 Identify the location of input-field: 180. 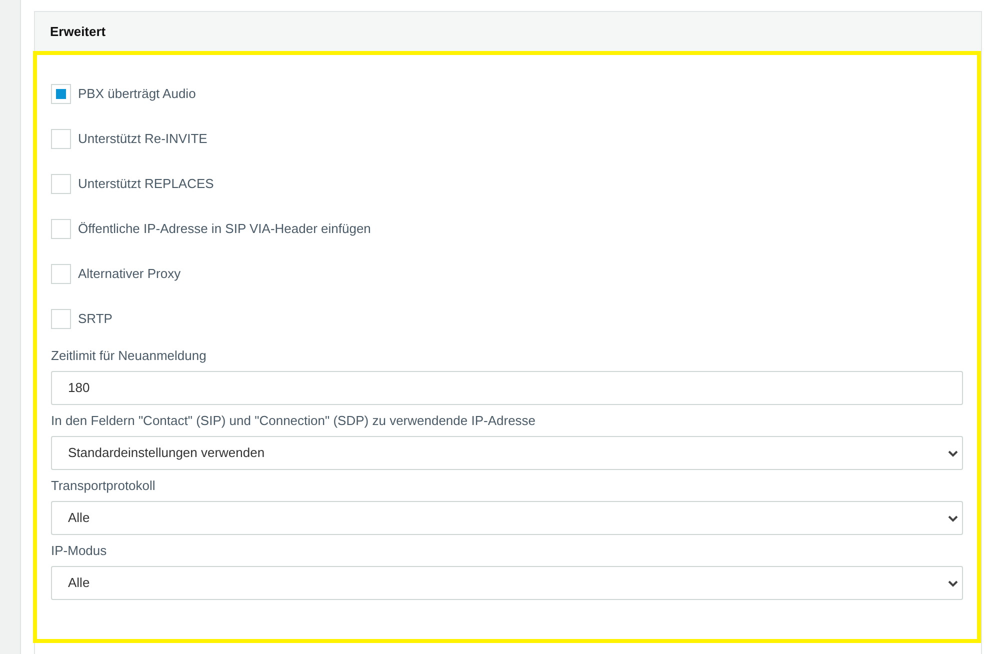
(507, 388).